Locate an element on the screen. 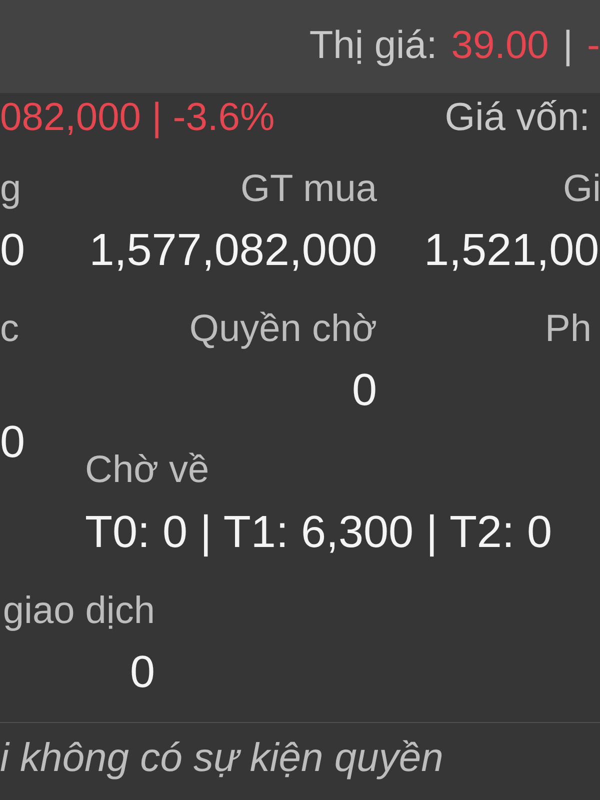 Image resolution: width=600 pixels, height=800 pixels. price-change: - is located at coordinates (593, 46).